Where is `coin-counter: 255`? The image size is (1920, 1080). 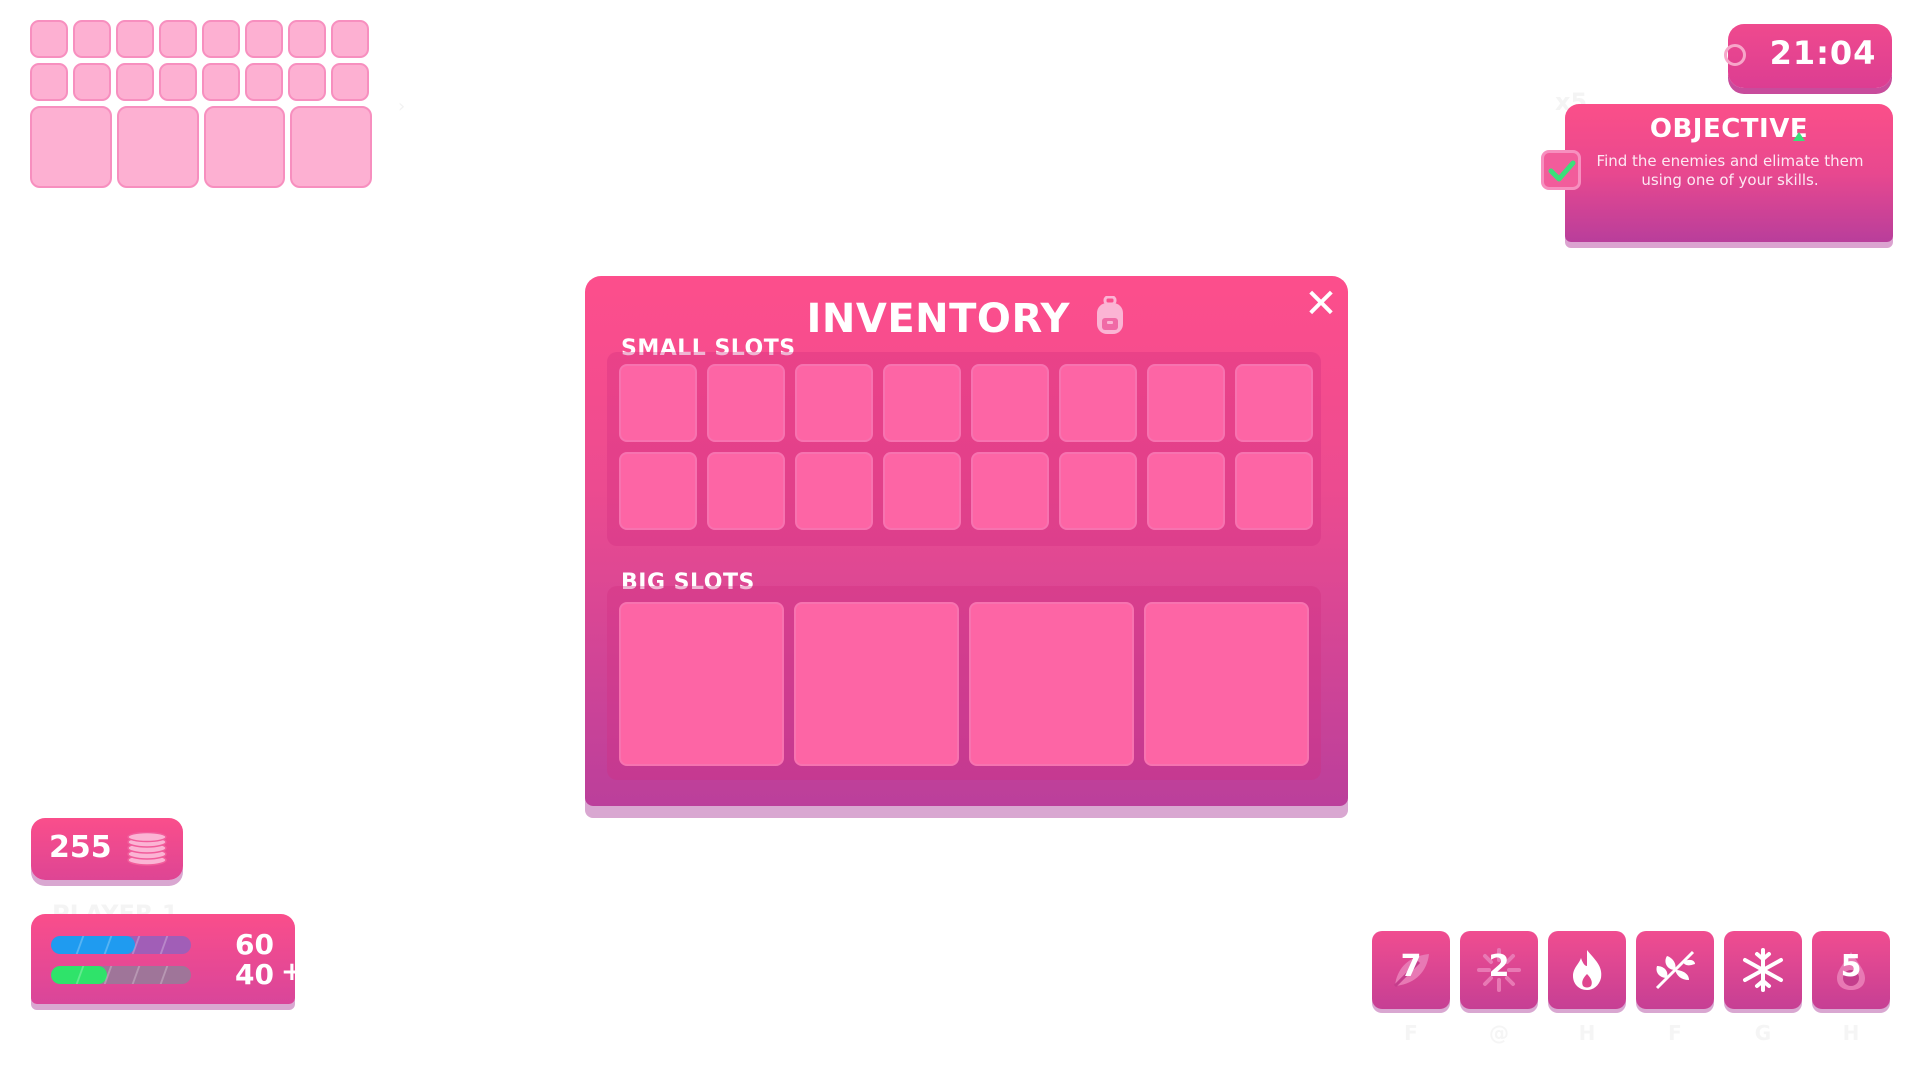
coin-counter: 255 is located at coordinates (107, 849).